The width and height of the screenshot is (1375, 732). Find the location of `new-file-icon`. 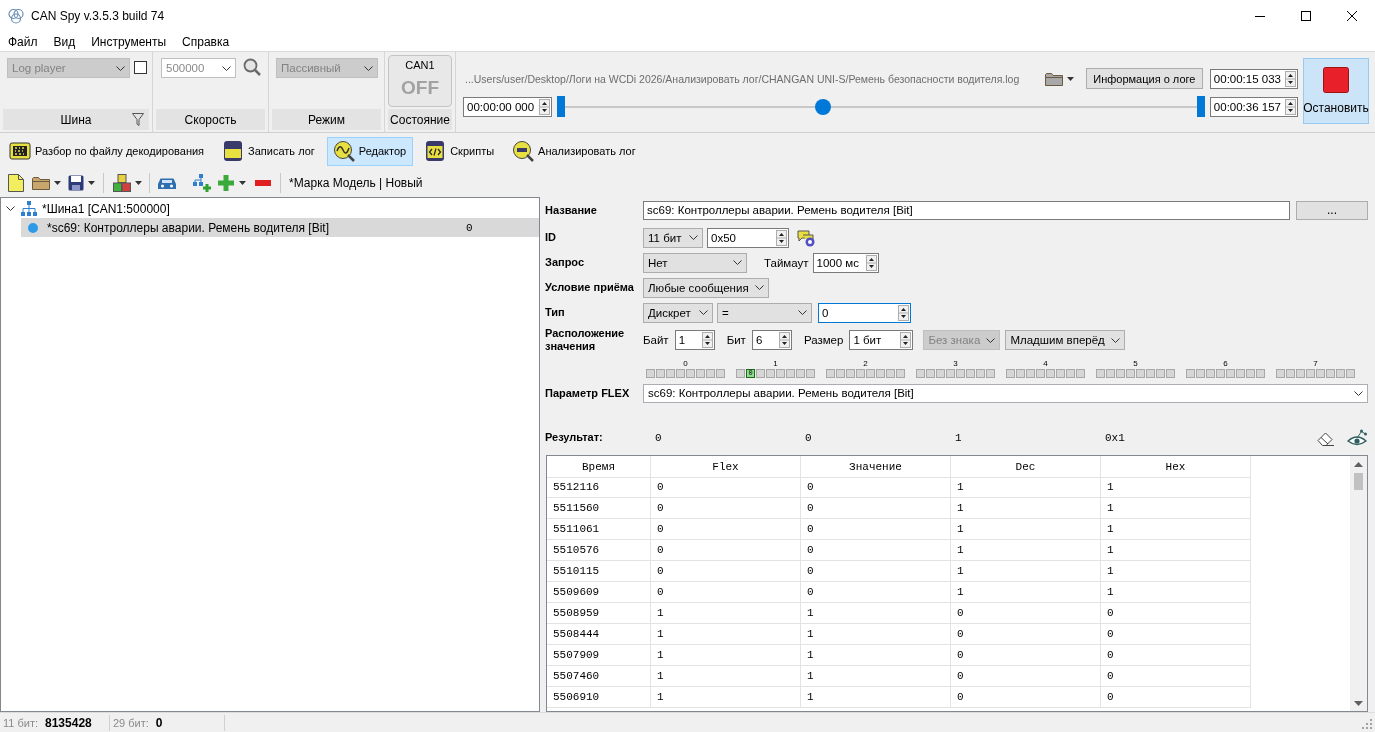

new-file-icon is located at coordinates (16, 183).